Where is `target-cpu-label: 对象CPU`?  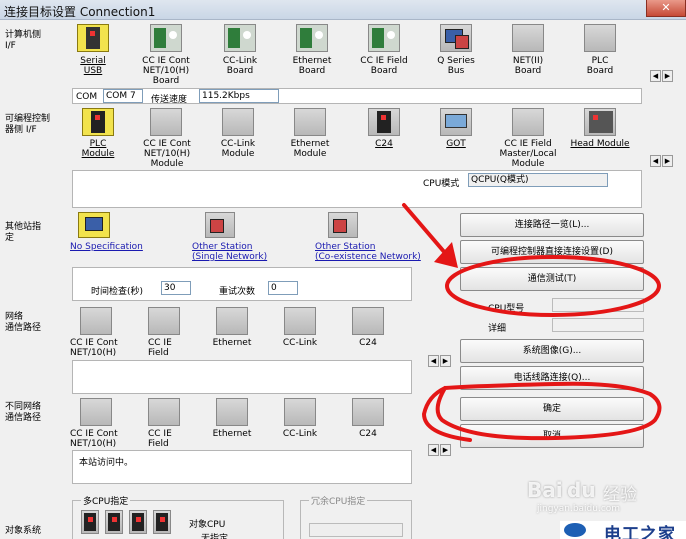
target-cpu-label: 对象CPU is located at coordinates (207, 525).